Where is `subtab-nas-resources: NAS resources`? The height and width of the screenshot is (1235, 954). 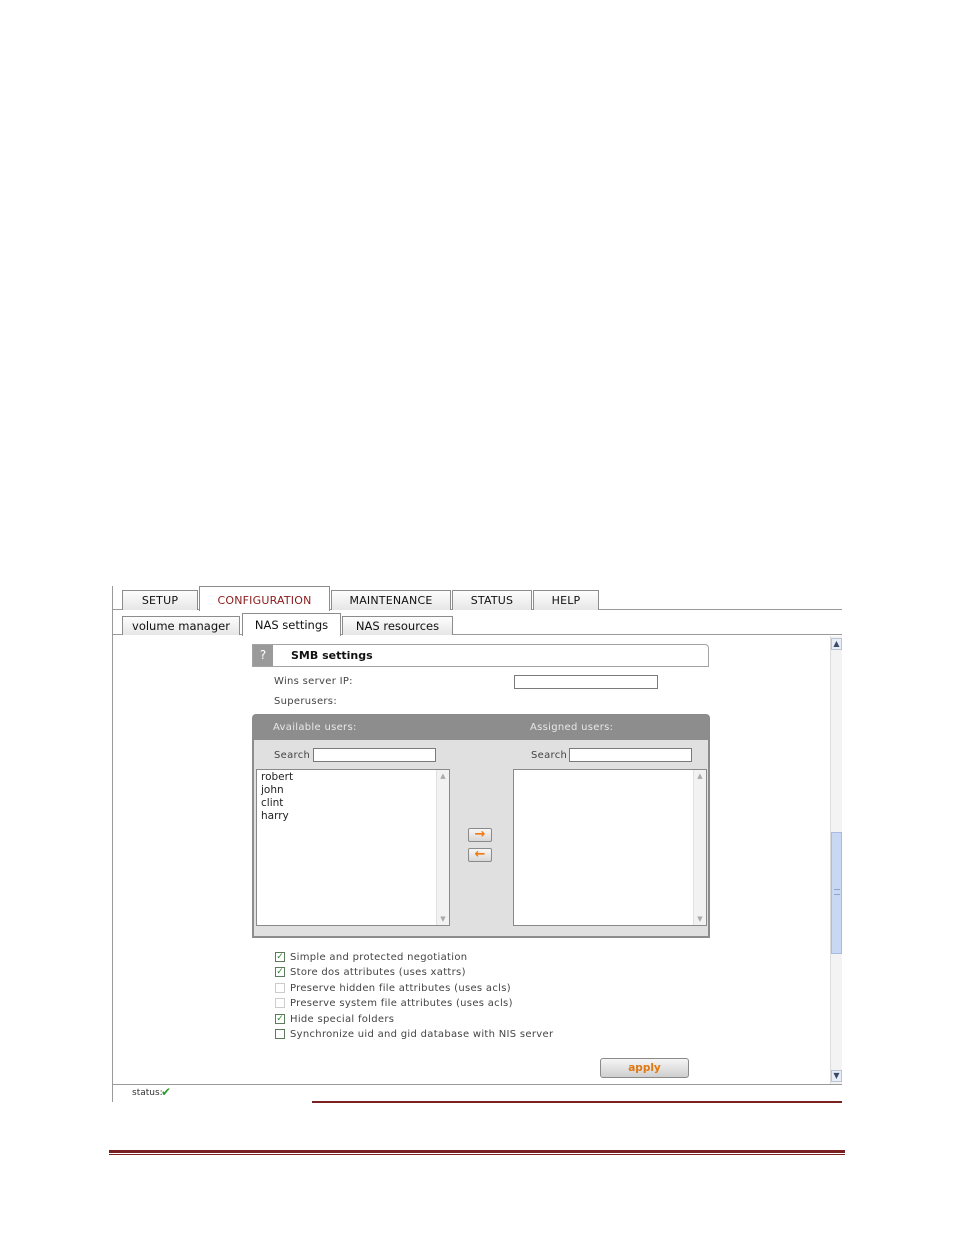
subtab-nas-resources: NAS resources is located at coordinates (397, 625).